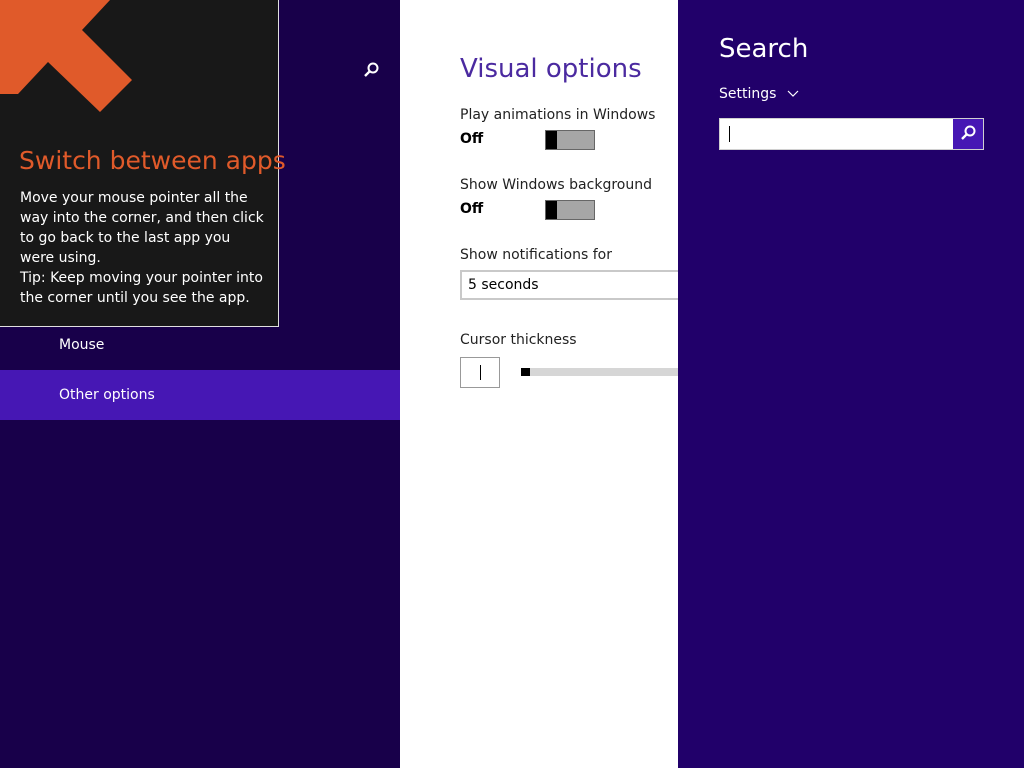  What do you see at coordinates (570, 140) in the screenshot?
I see `animations-toggle` at bounding box center [570, 140].